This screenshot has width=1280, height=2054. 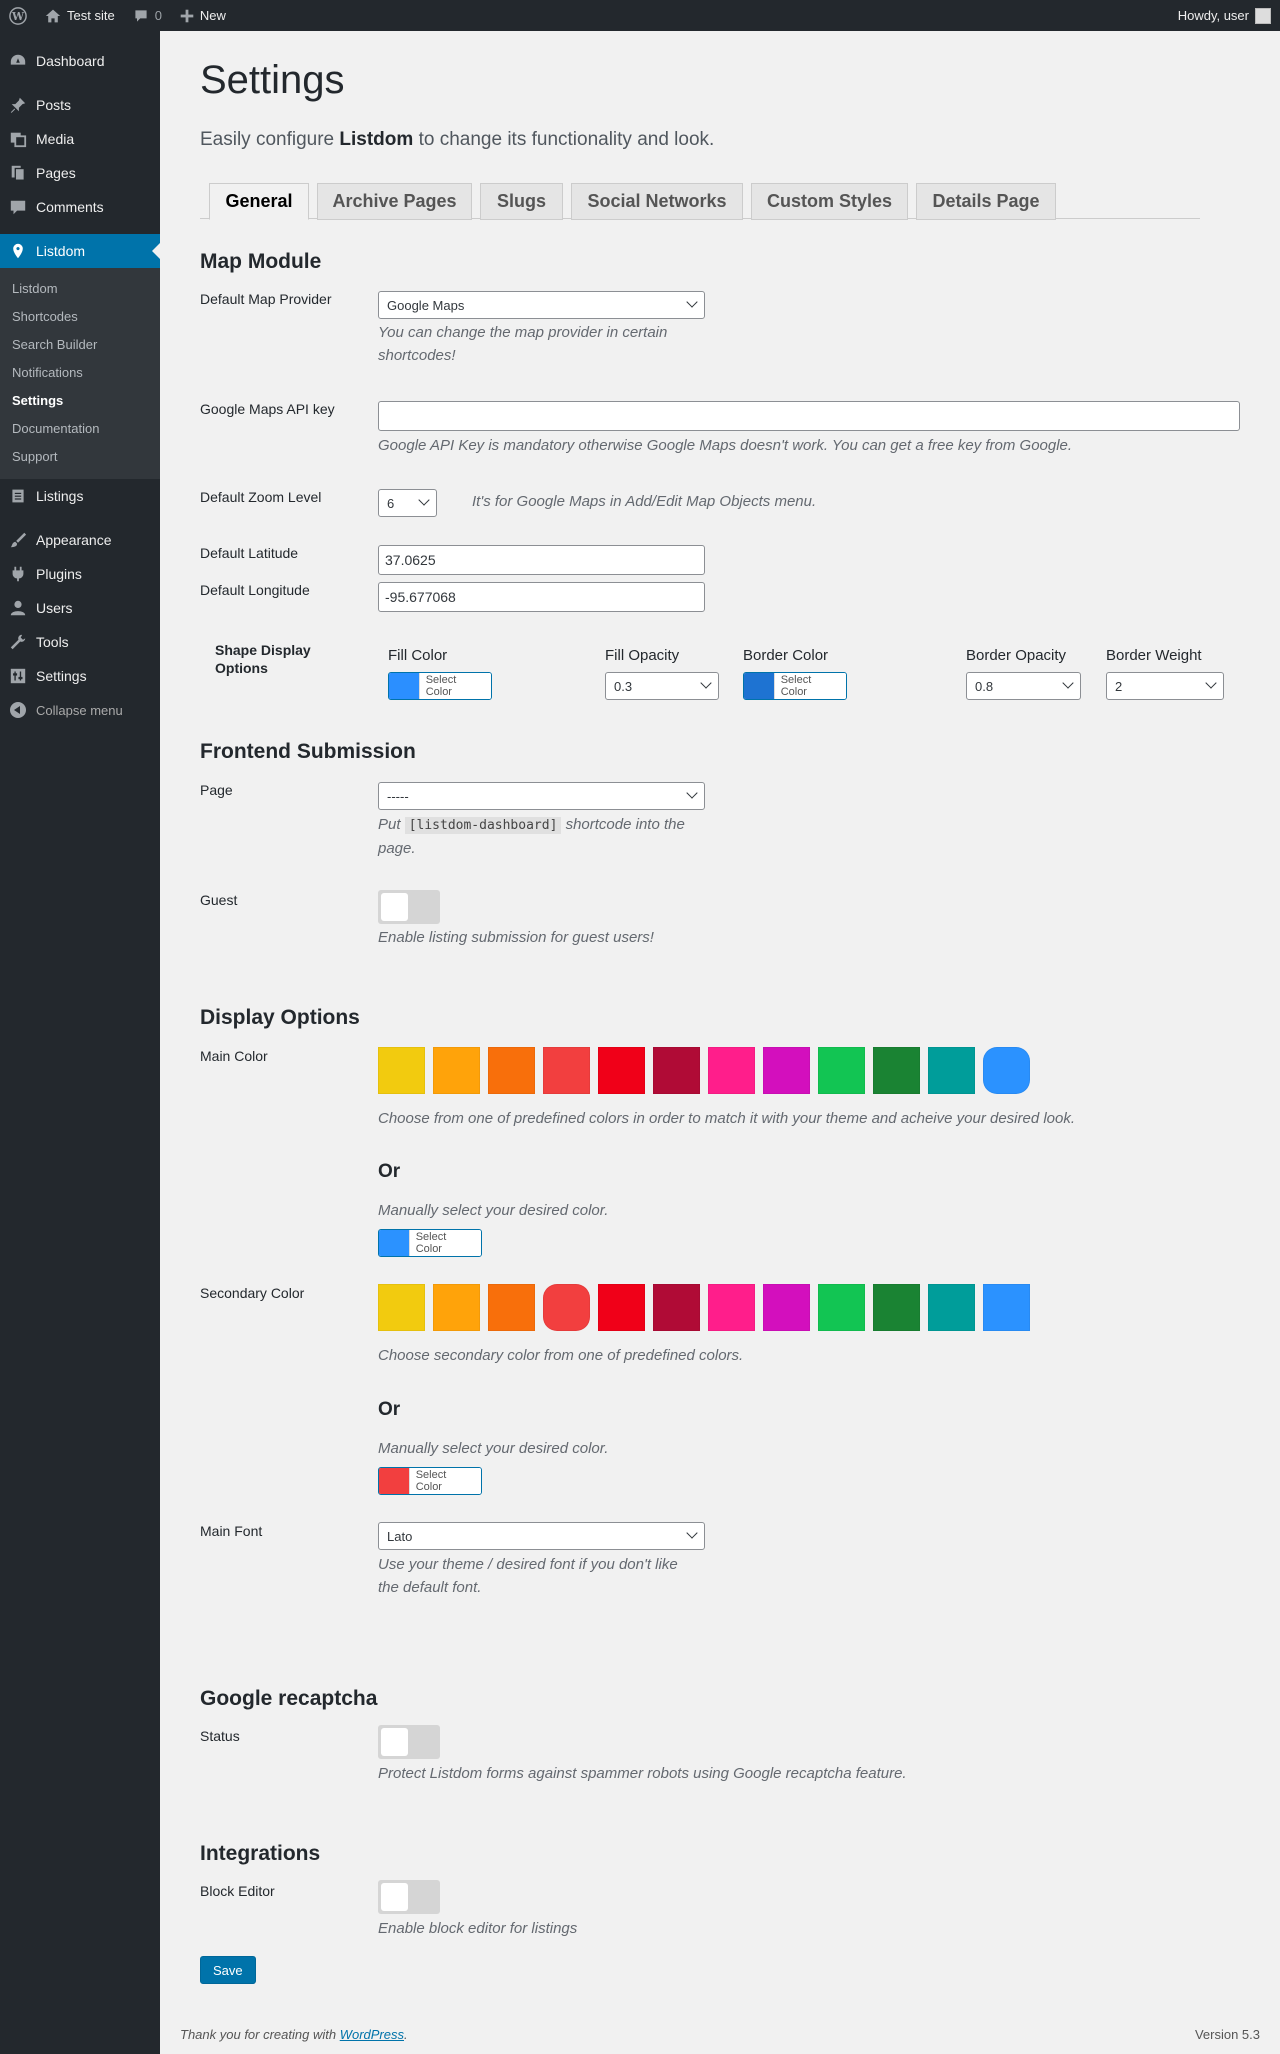 What do you see at coordinates (394, 201) in the screenshot?
I see `tab-archive-pages: Archive Pages` at bounding box center [394, 201].